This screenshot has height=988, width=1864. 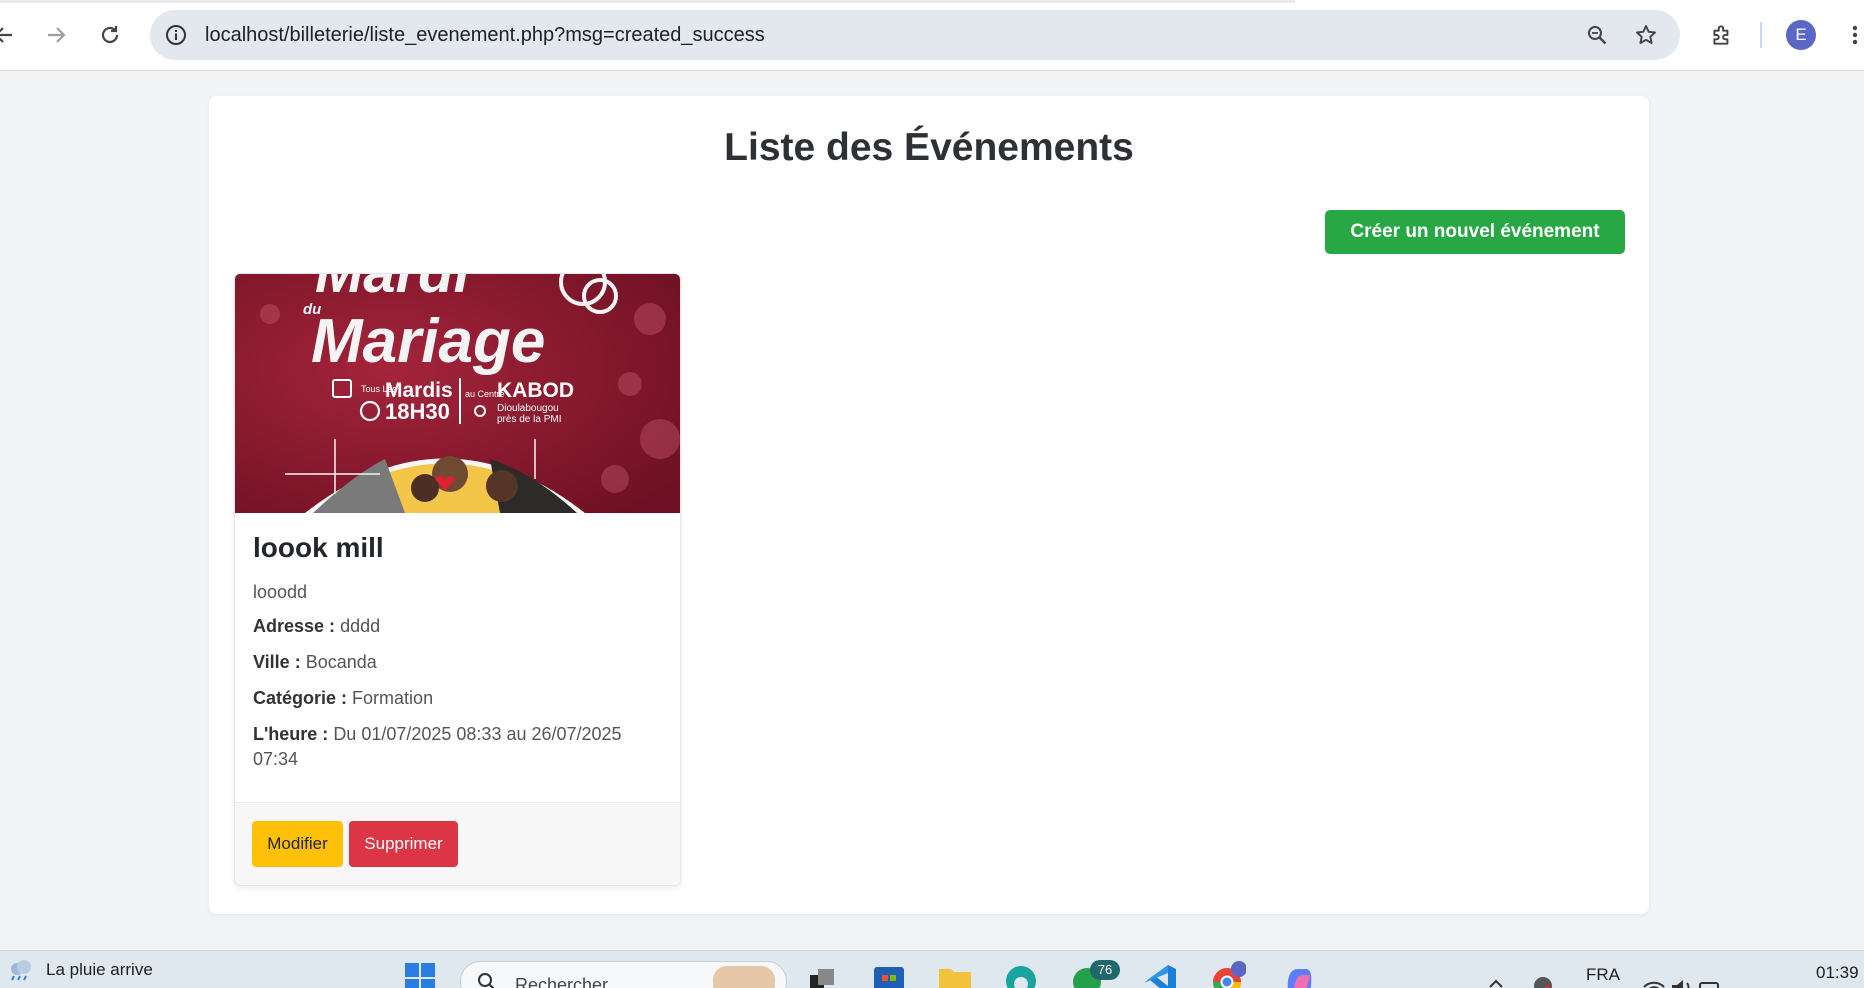 I want to click on zoom-icon, so click(x=1597, y=35).